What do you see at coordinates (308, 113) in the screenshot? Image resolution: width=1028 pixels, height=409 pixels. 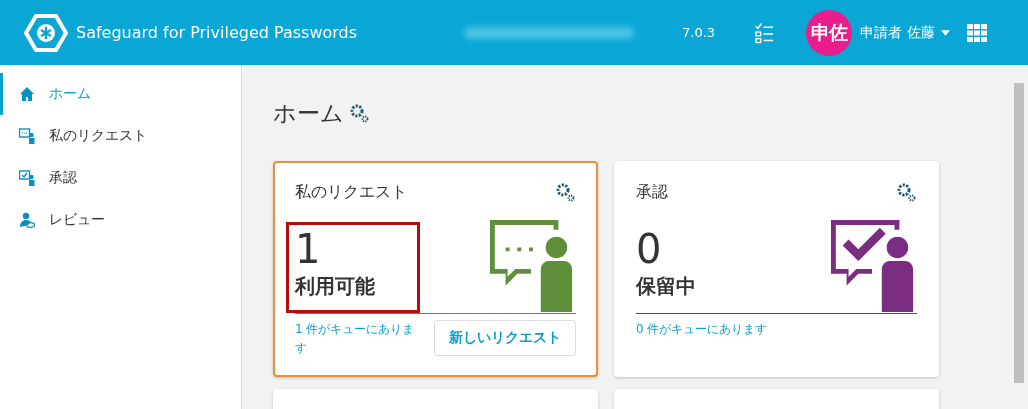 I see `page-title: ホーム` at bounding box center [308, 113].